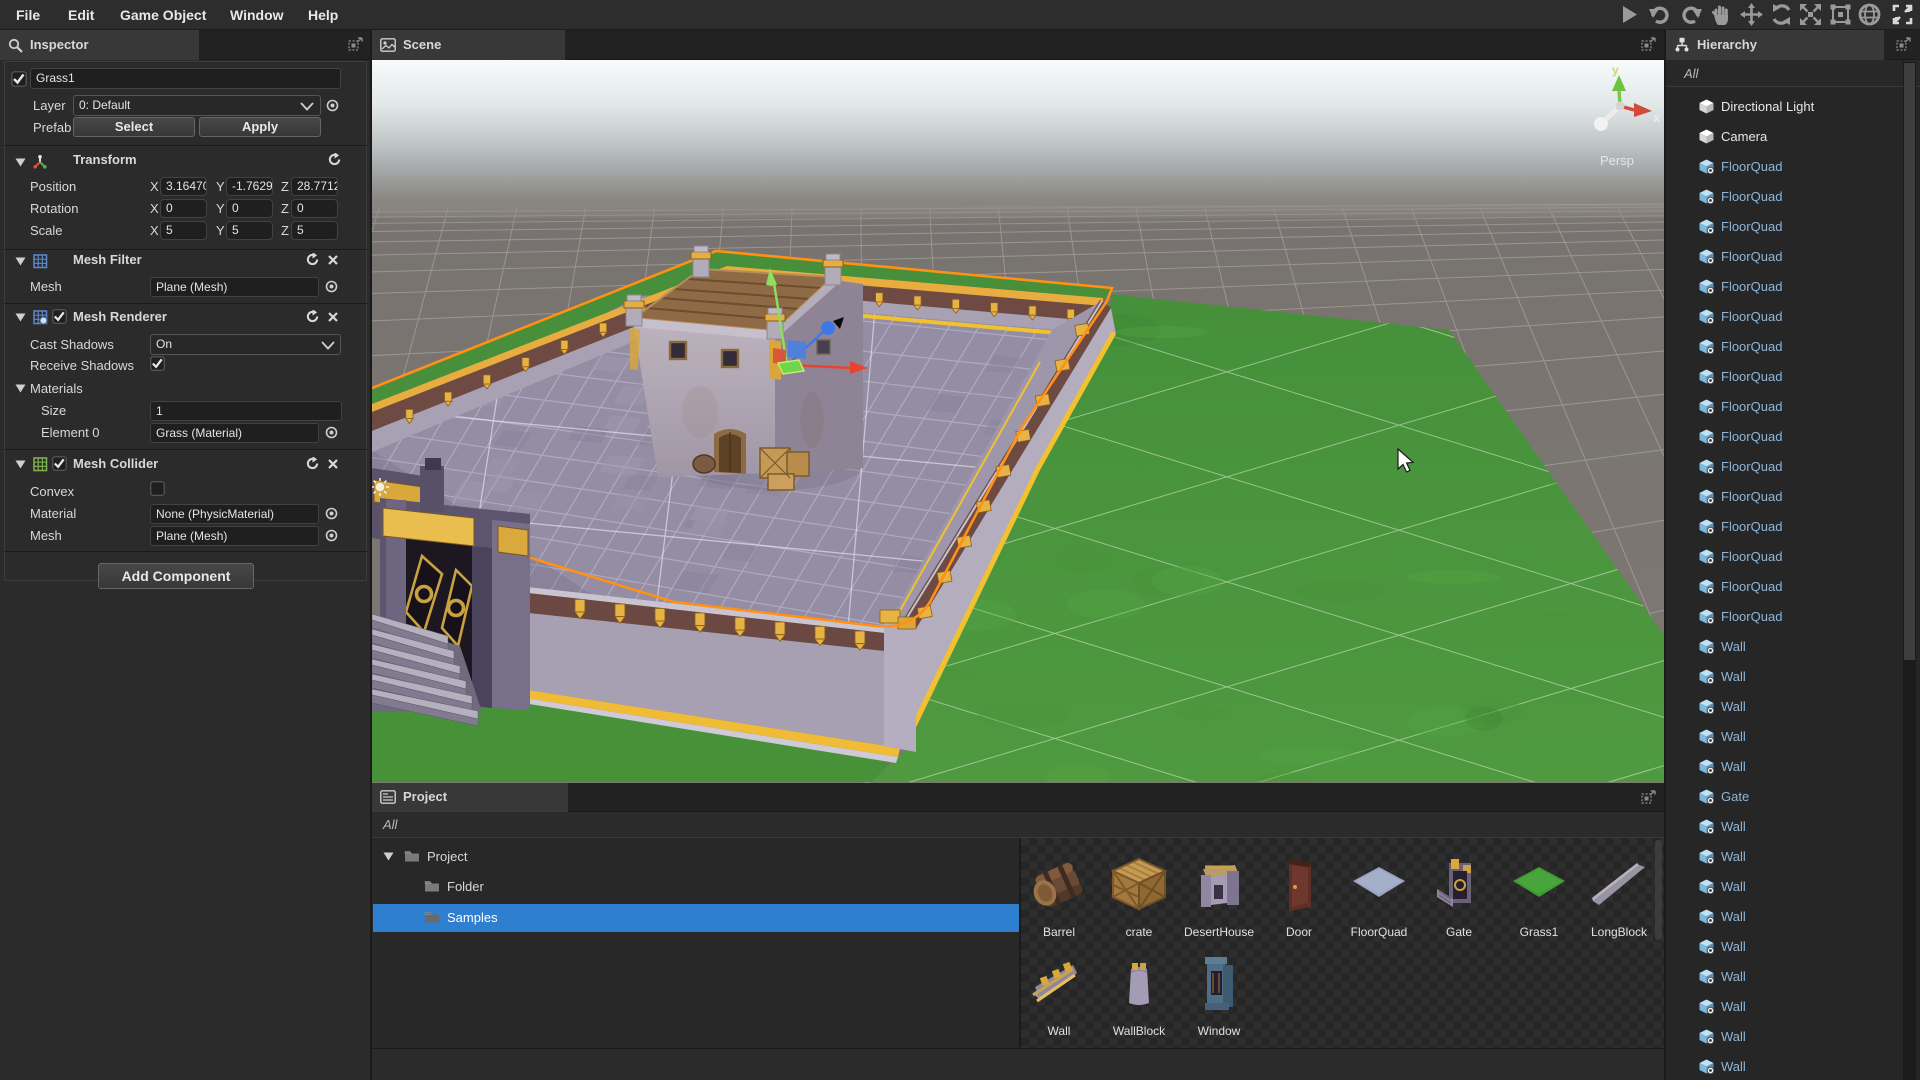 This screenshot has width=1920, height=1080. I want to click on svg-text: y, so click(1615, 70).